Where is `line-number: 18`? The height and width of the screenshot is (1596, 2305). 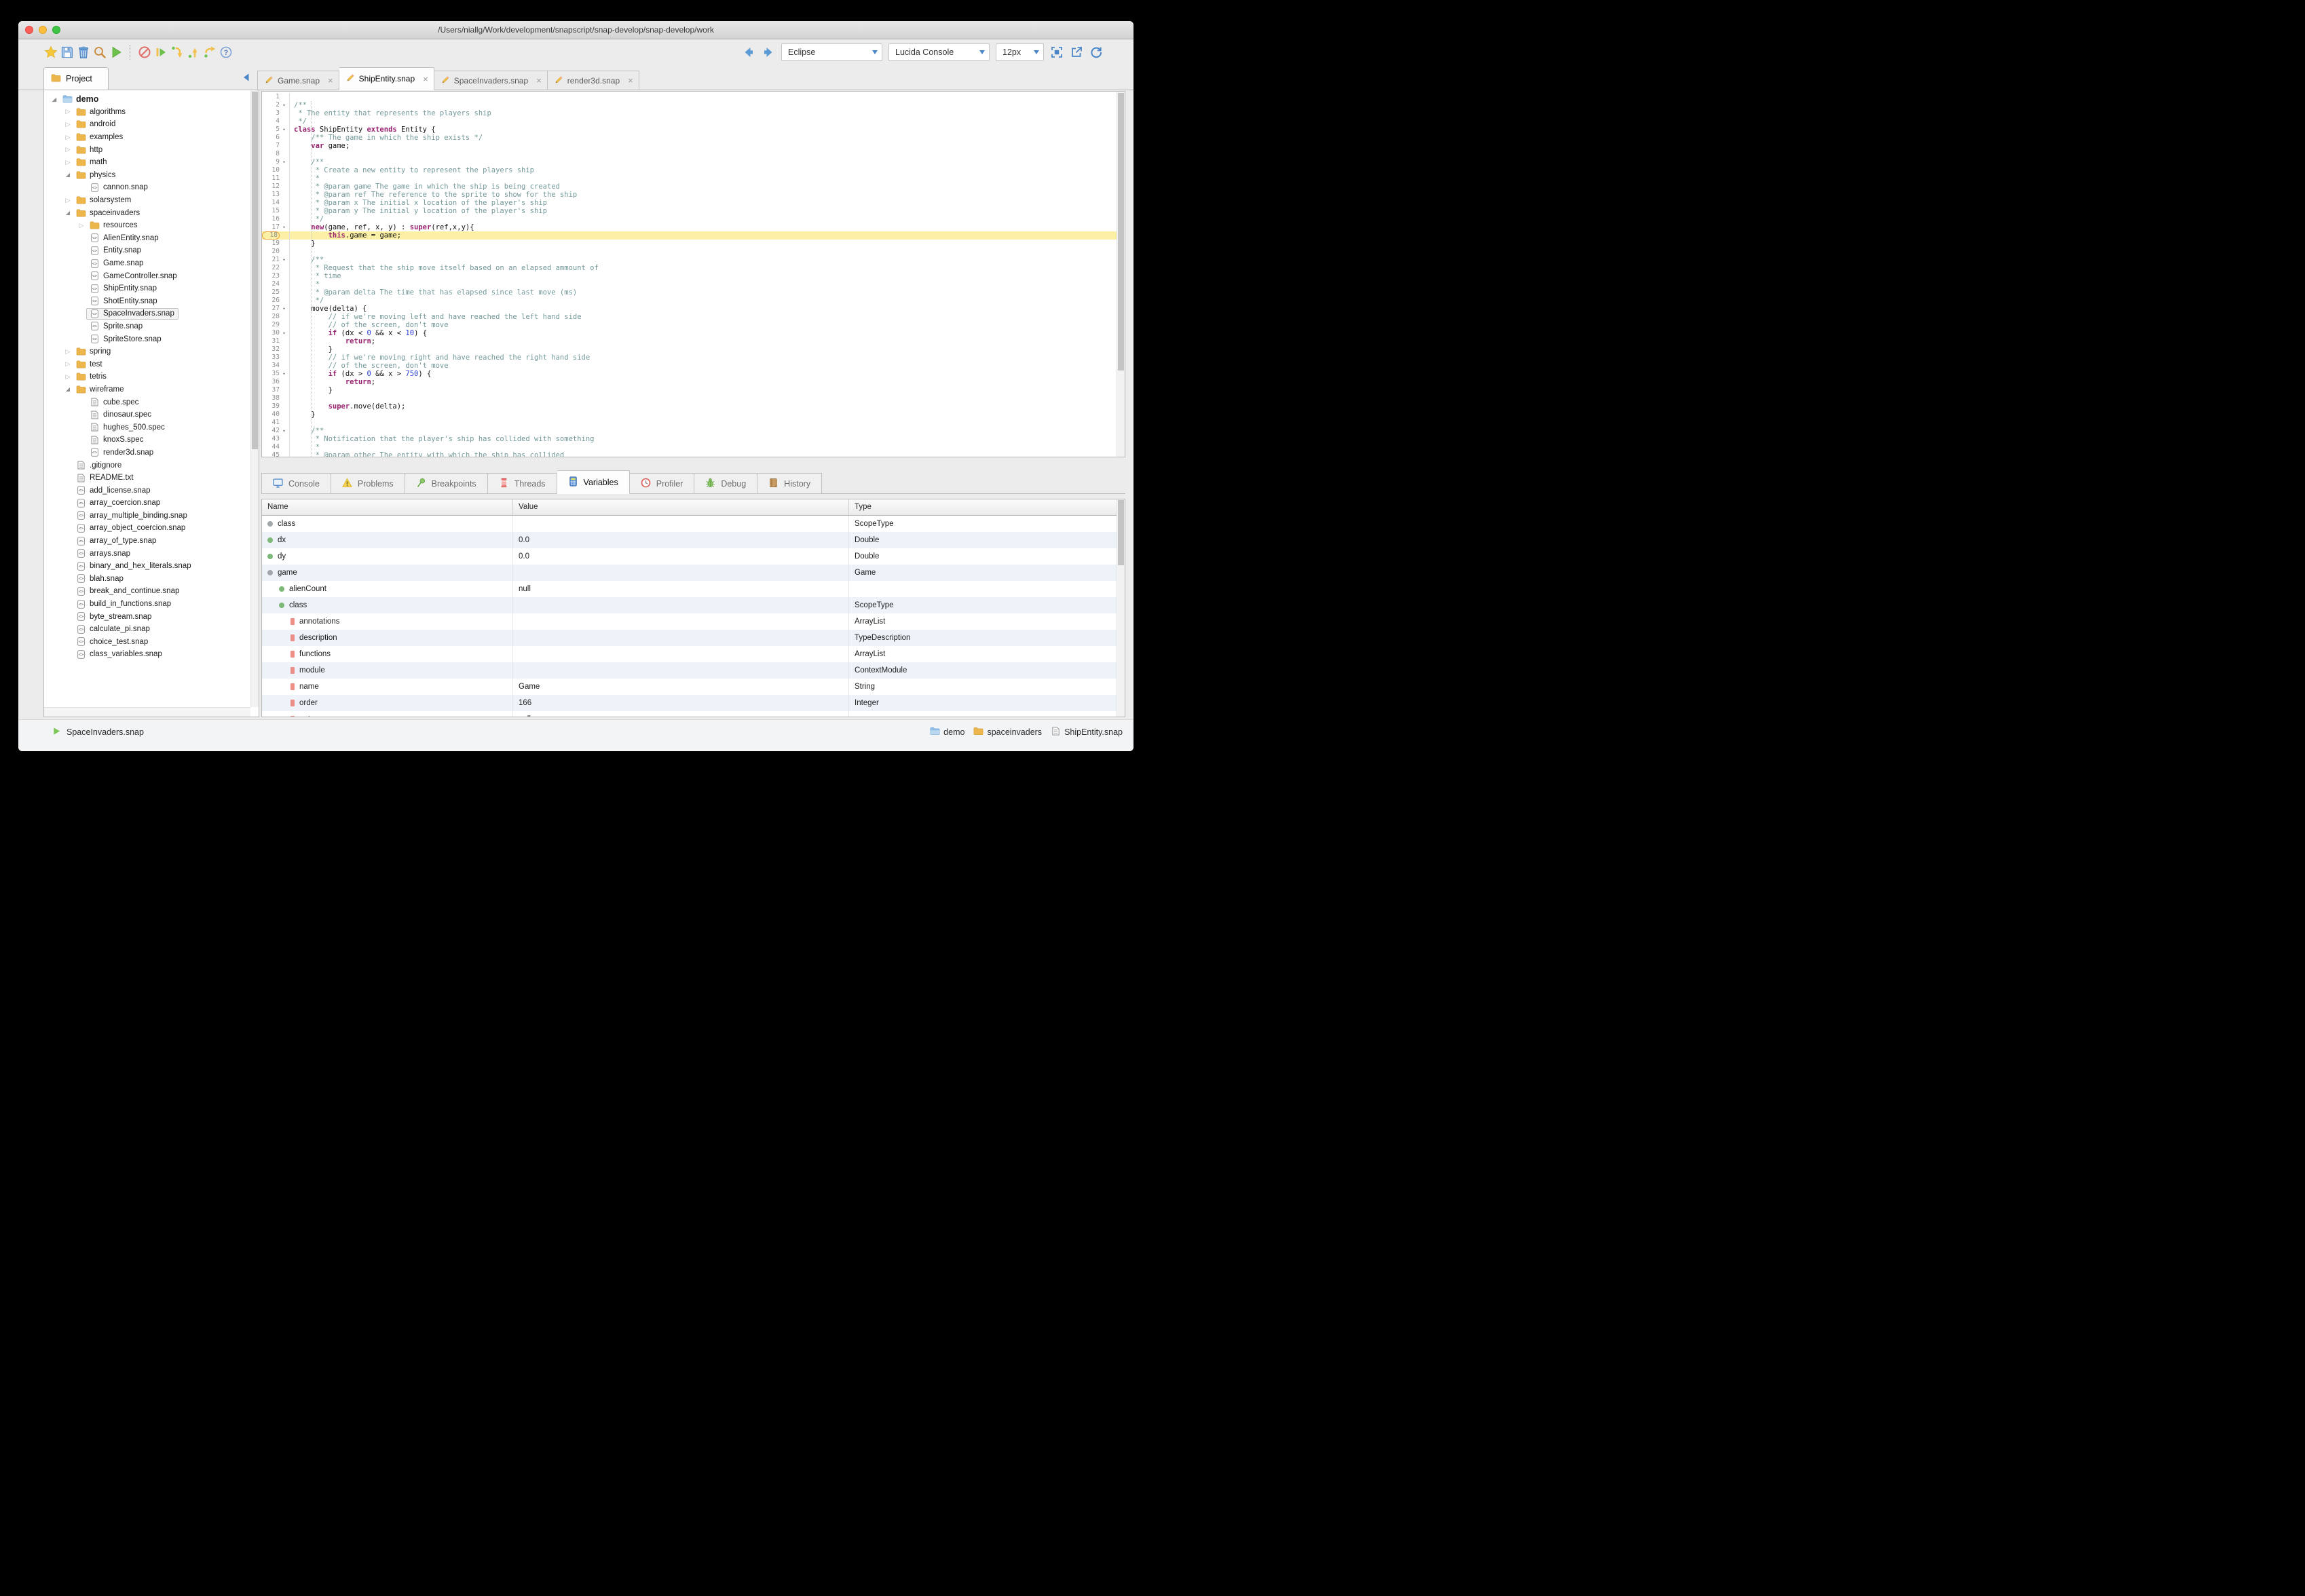 line-number: 18 is located at coordinates (271, 235).